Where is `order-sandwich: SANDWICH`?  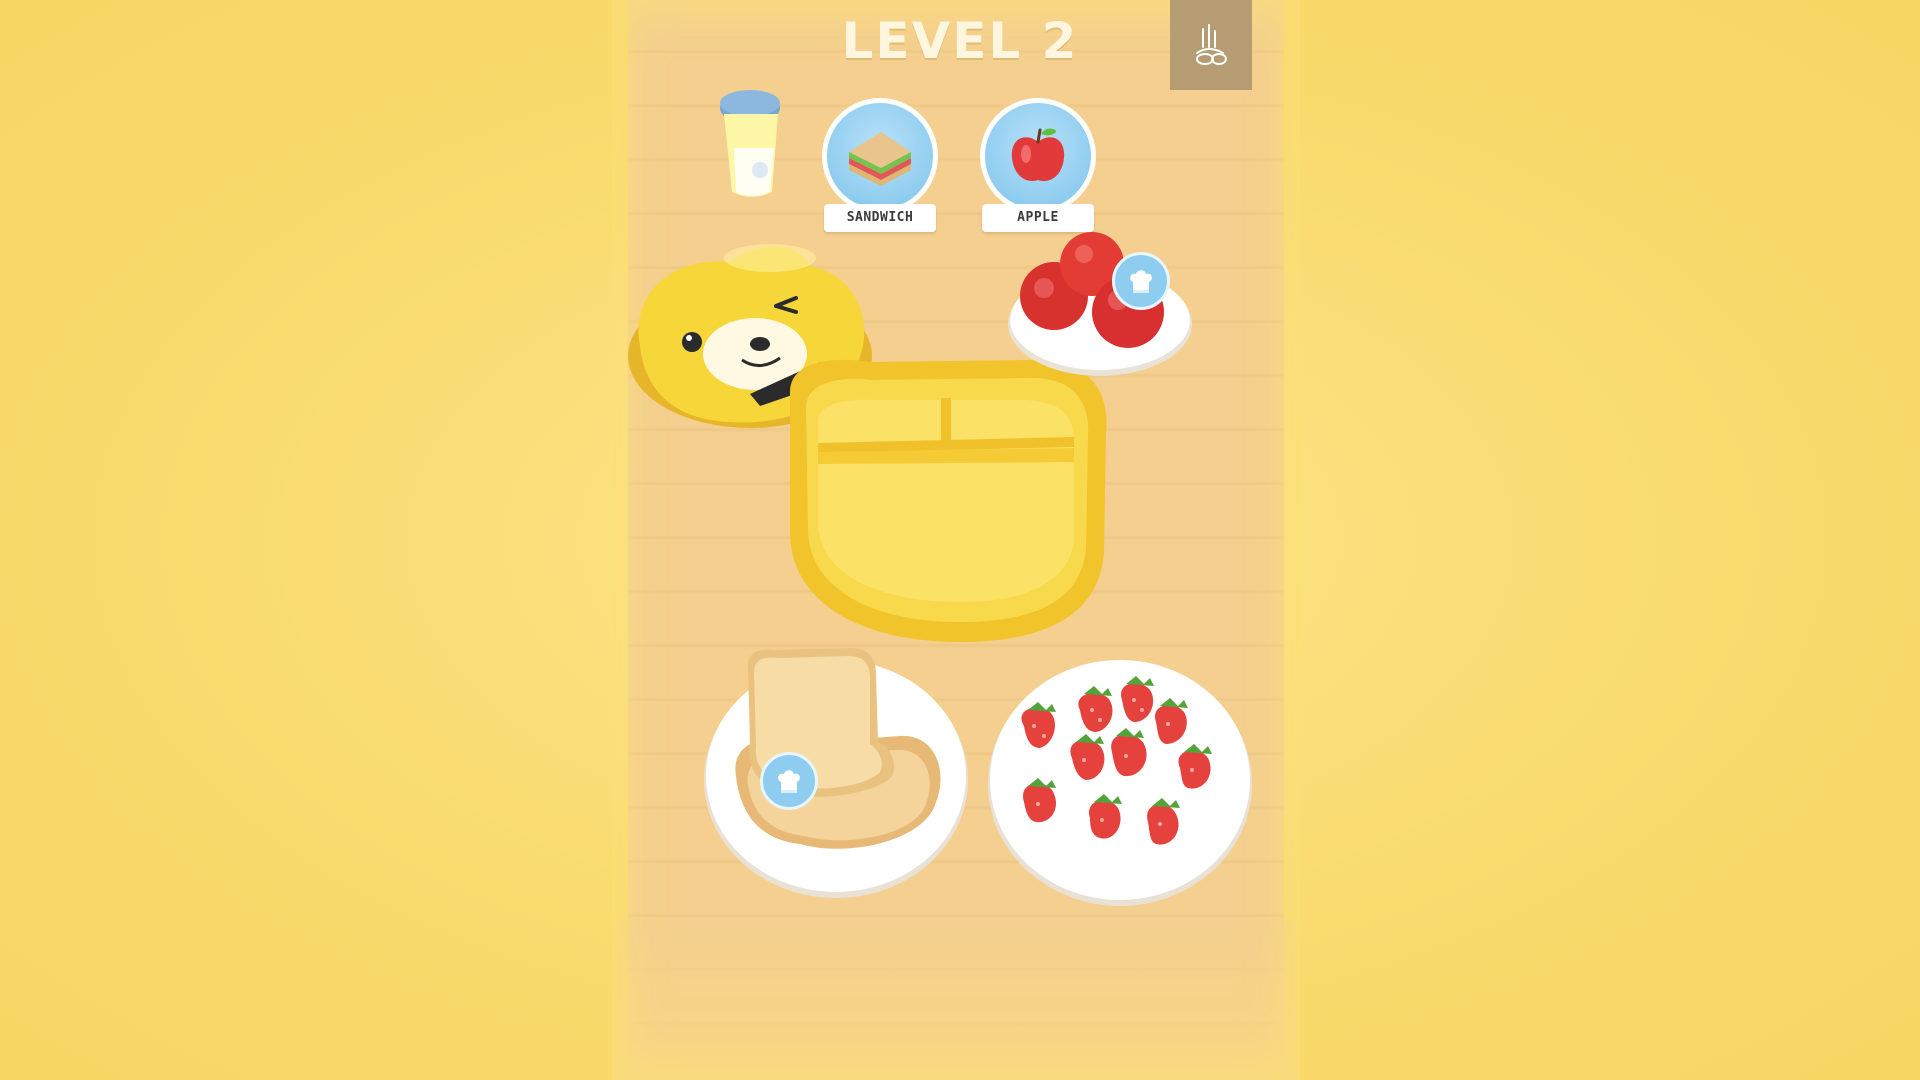 order-sandwich: SANDWICH is located at coordinates (882, 165).